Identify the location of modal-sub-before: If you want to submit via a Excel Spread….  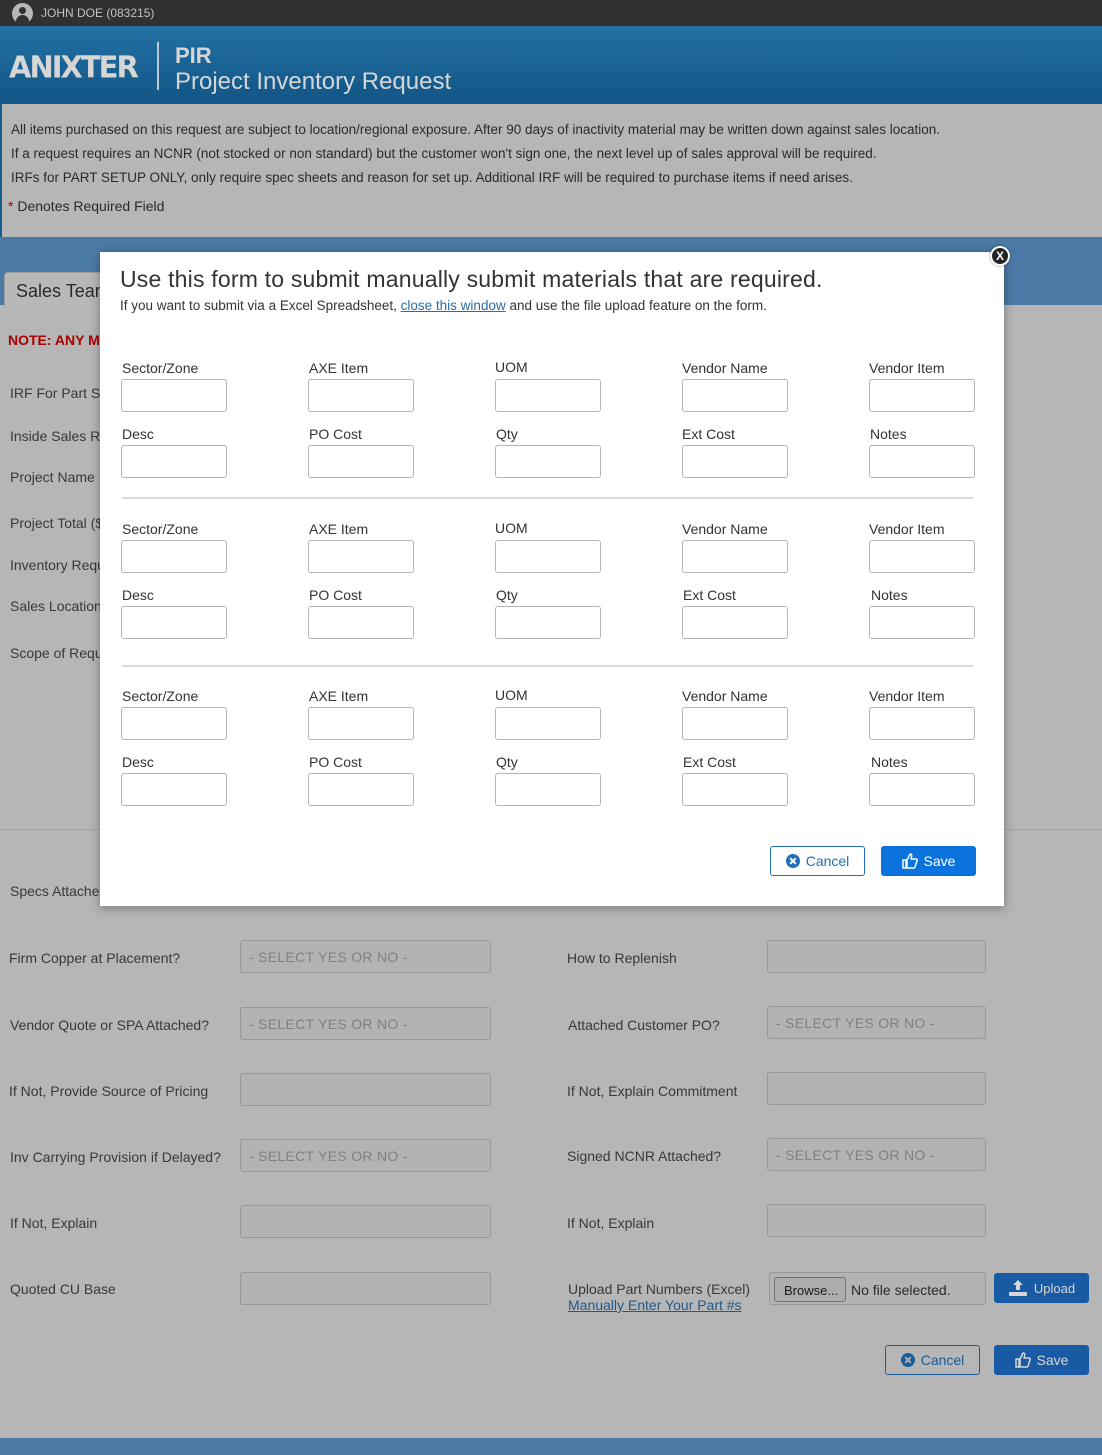
(260, 305).